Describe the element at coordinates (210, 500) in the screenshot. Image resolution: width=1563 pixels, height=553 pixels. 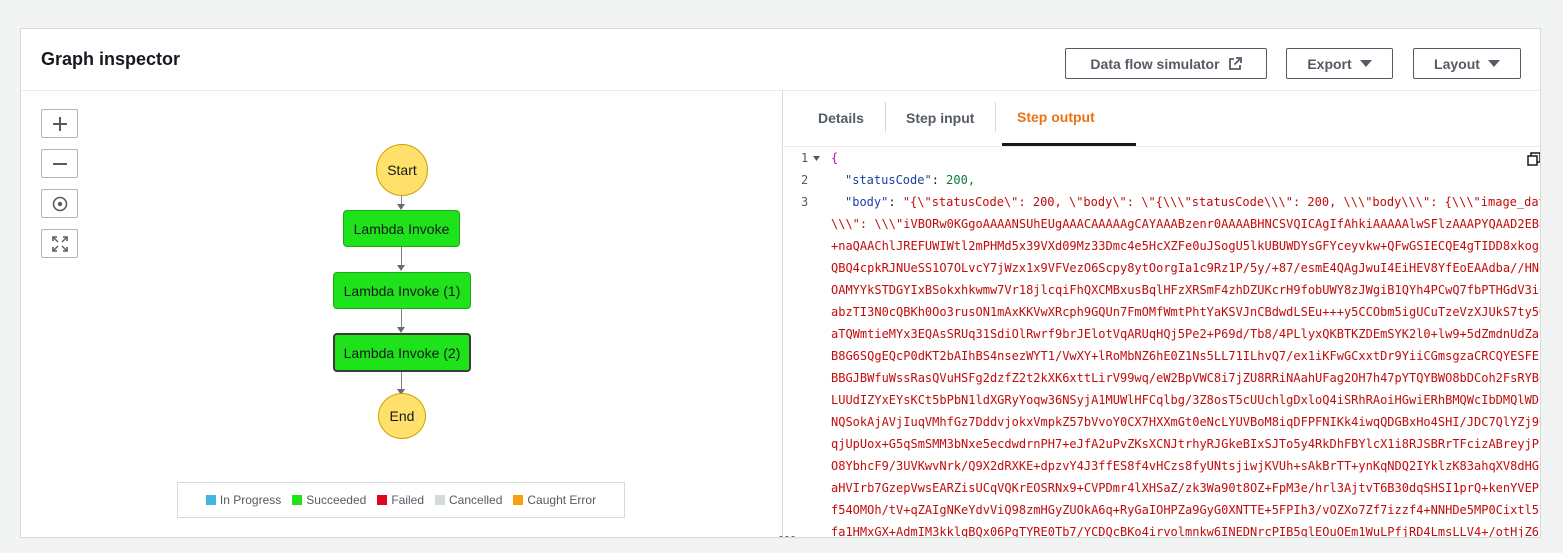
I see `swatch-in-progress` at that location.